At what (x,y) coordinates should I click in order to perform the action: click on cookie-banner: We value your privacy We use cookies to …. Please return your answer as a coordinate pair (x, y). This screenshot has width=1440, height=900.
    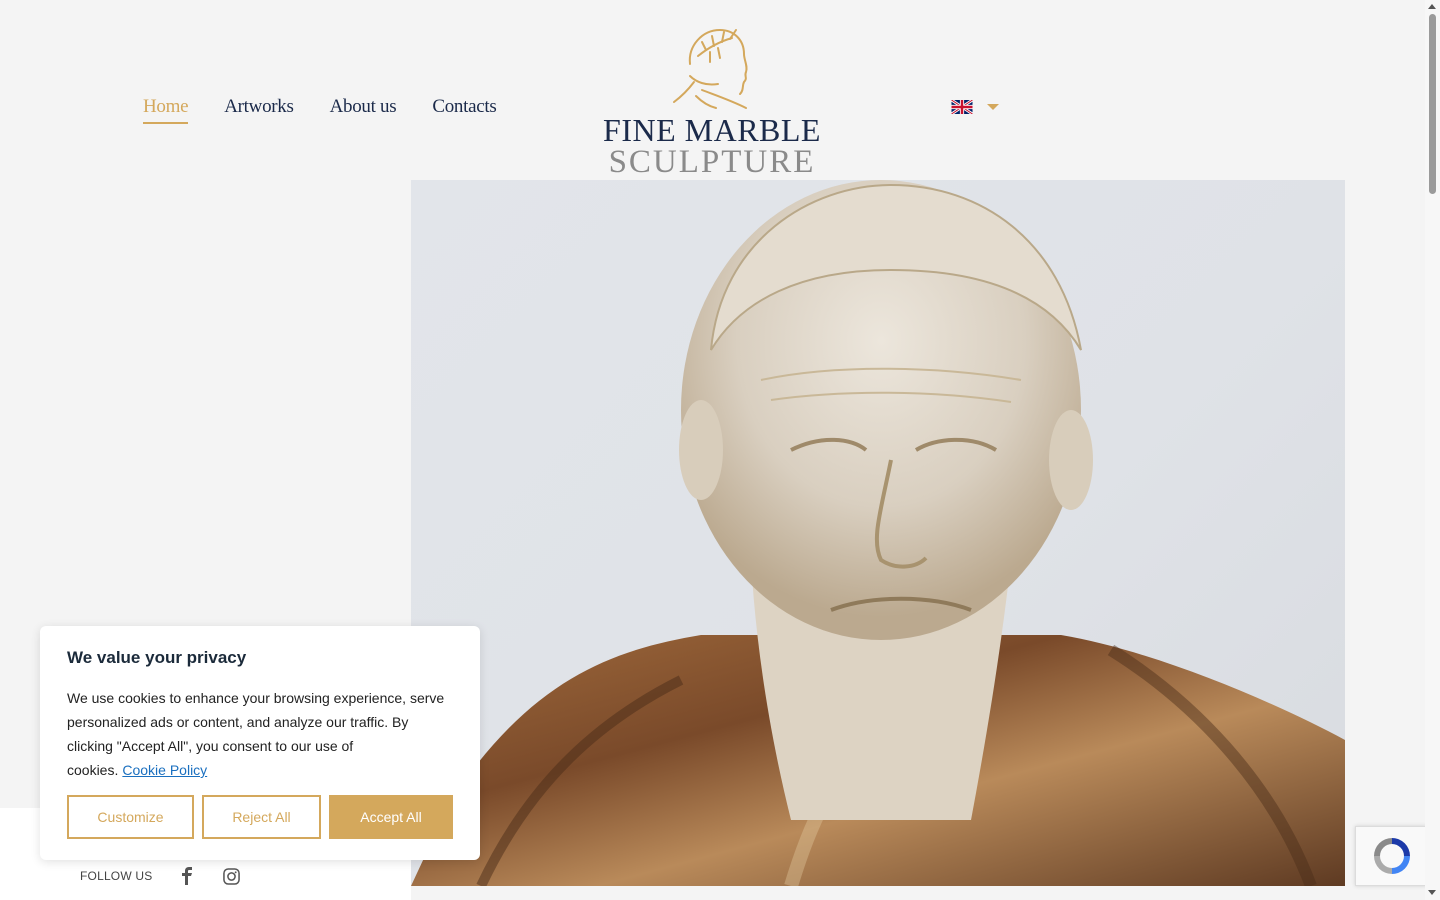
    Looking at the image, I should click on (260, 743).